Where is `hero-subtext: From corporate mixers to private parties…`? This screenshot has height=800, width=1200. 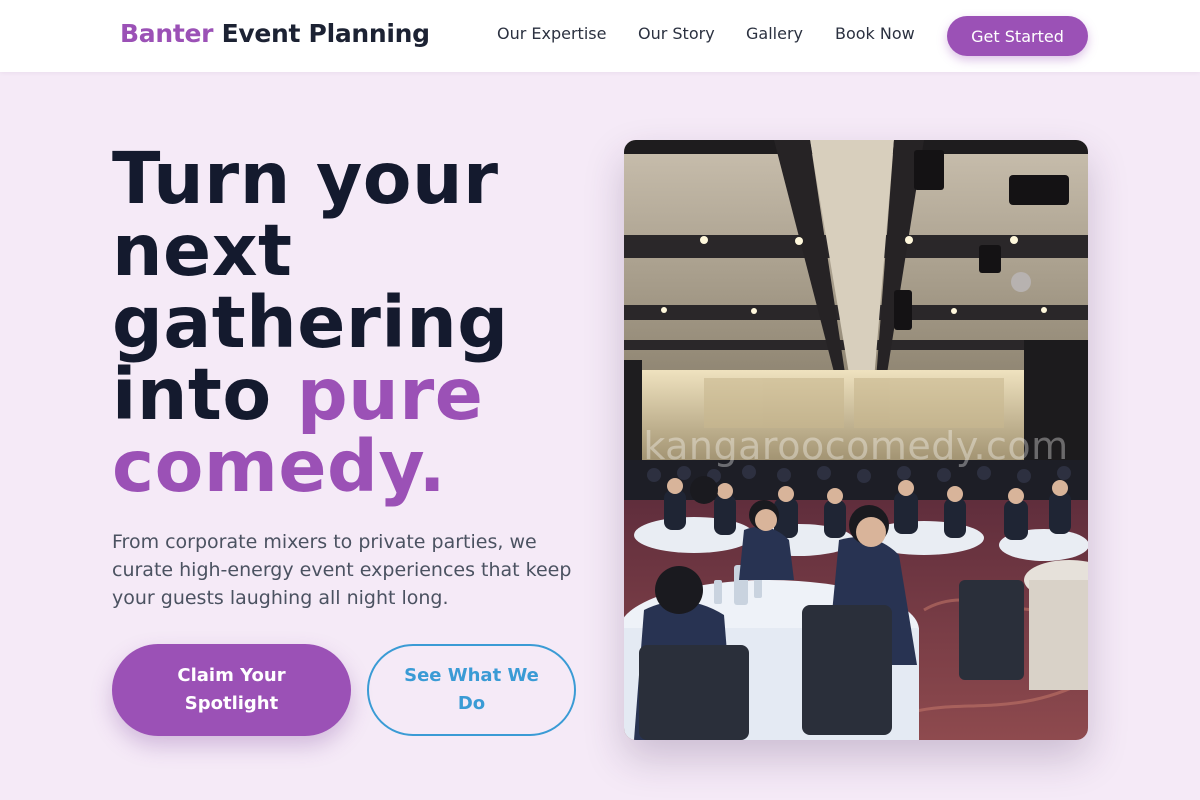 hero-subtext: From corporate mixers to private parties… is located at coordinates (342, 570).